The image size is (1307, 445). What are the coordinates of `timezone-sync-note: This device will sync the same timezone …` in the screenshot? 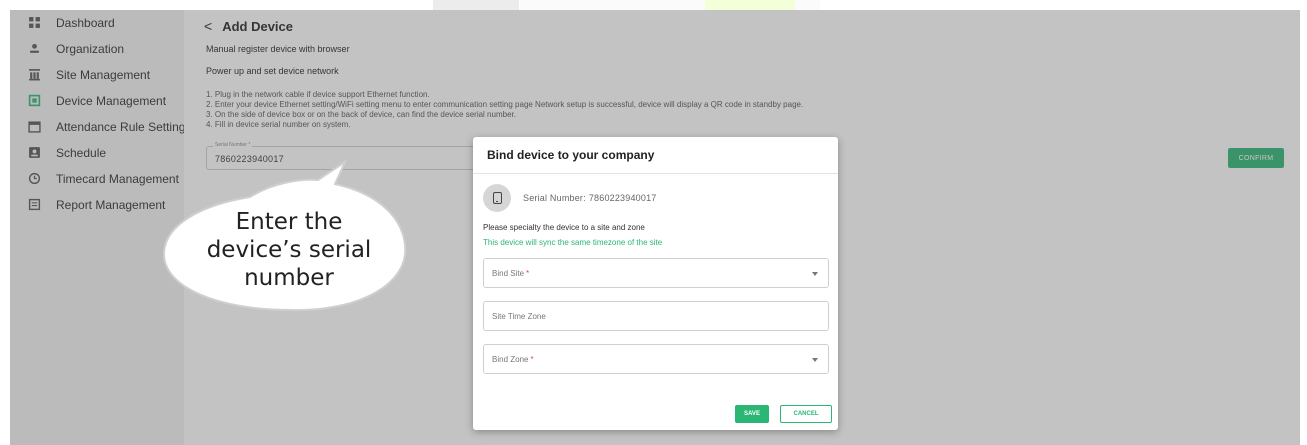 It's located at (573, 242).